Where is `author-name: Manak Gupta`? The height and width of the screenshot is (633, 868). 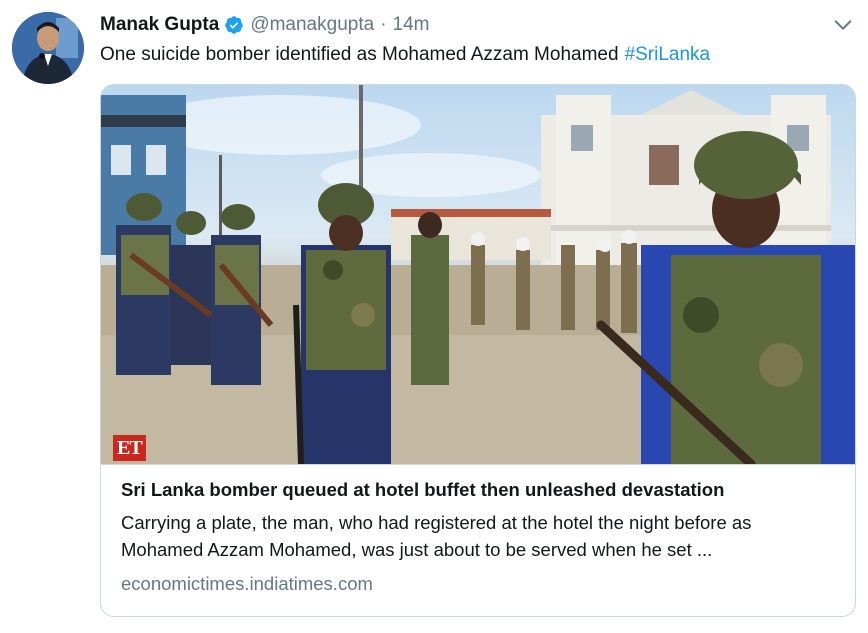
author-name: Manak Gupta is located at coordinates (159, 25).